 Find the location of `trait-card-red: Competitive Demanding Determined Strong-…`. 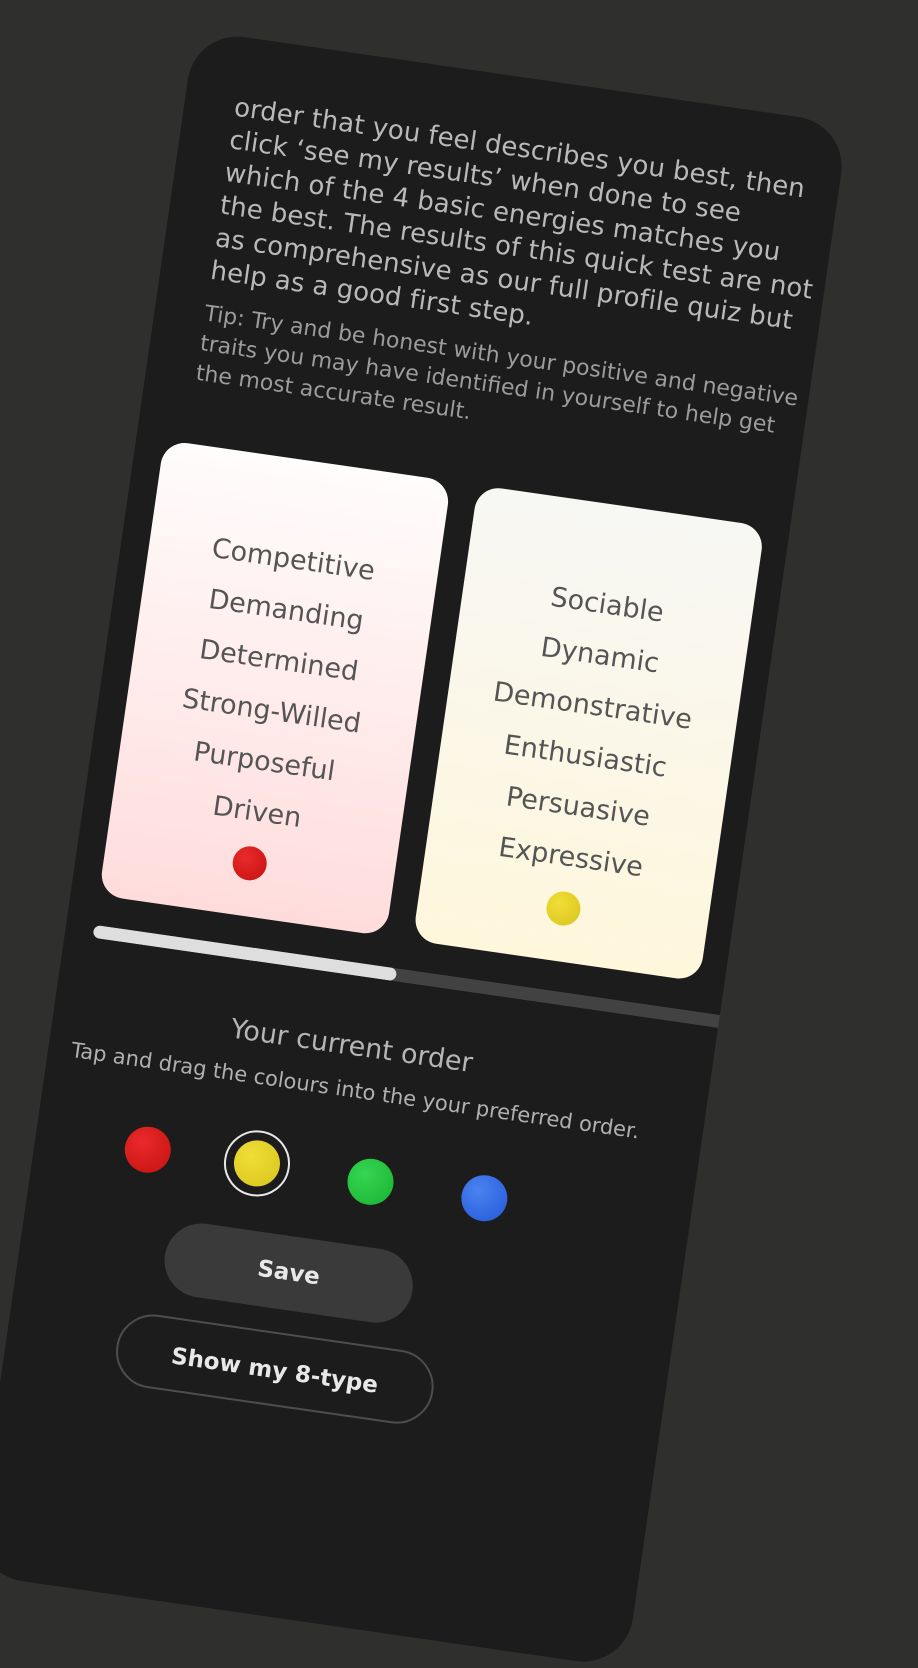

trait-card-red: Competitive Demanding Determined Strong-… is located at coordinates (275, 688).